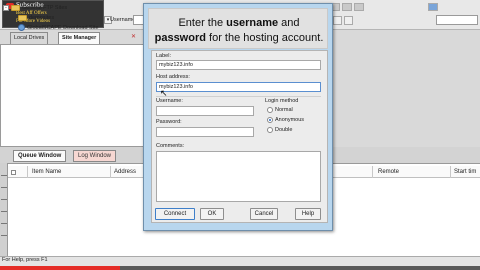  What do you see at coordinates (21, 28) in the screenshot?
I see `site-globe-icon` at bounding box center [21, 28].